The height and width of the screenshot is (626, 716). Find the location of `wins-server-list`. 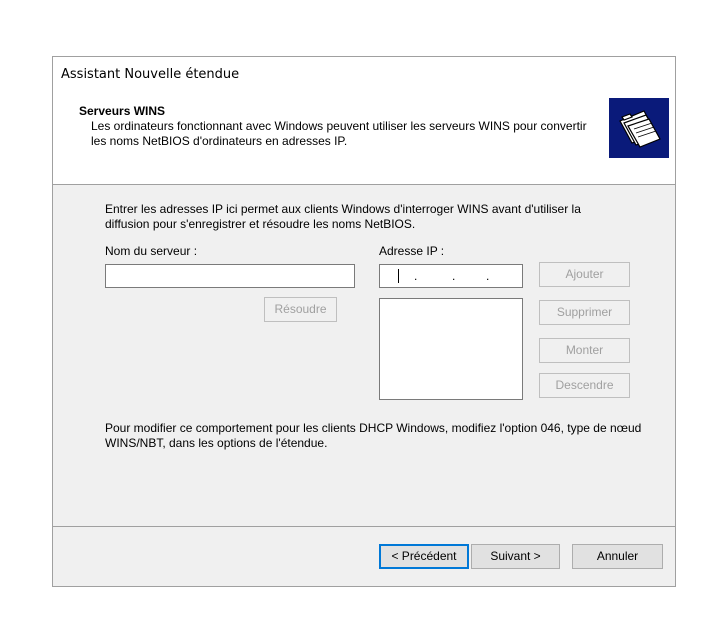

wins-server-list is located at coordinates (451, 349).